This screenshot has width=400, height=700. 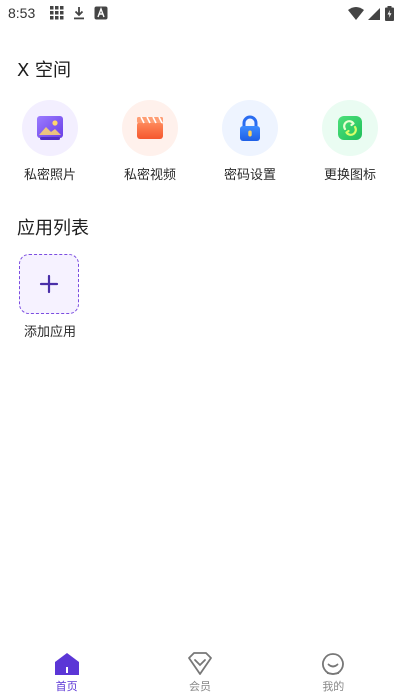 I want to click on feature-label: 私密视频, so click(x=149, y=175).